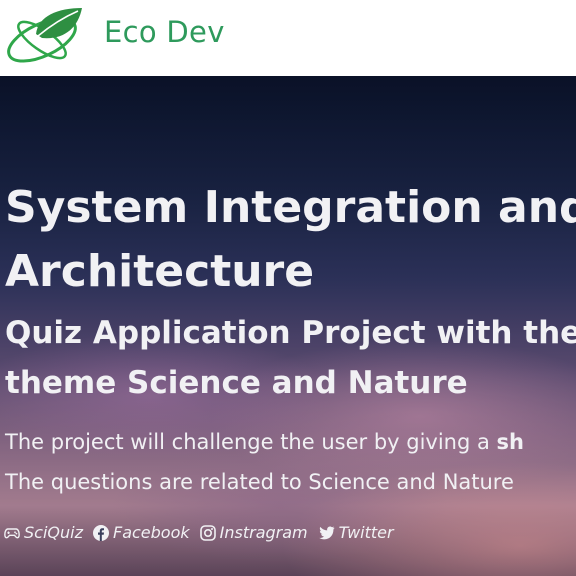  What do you see at coordinates (263, 532) in the screenshot?
I see `link-label: Instragram` at bounding box center [263, 532].